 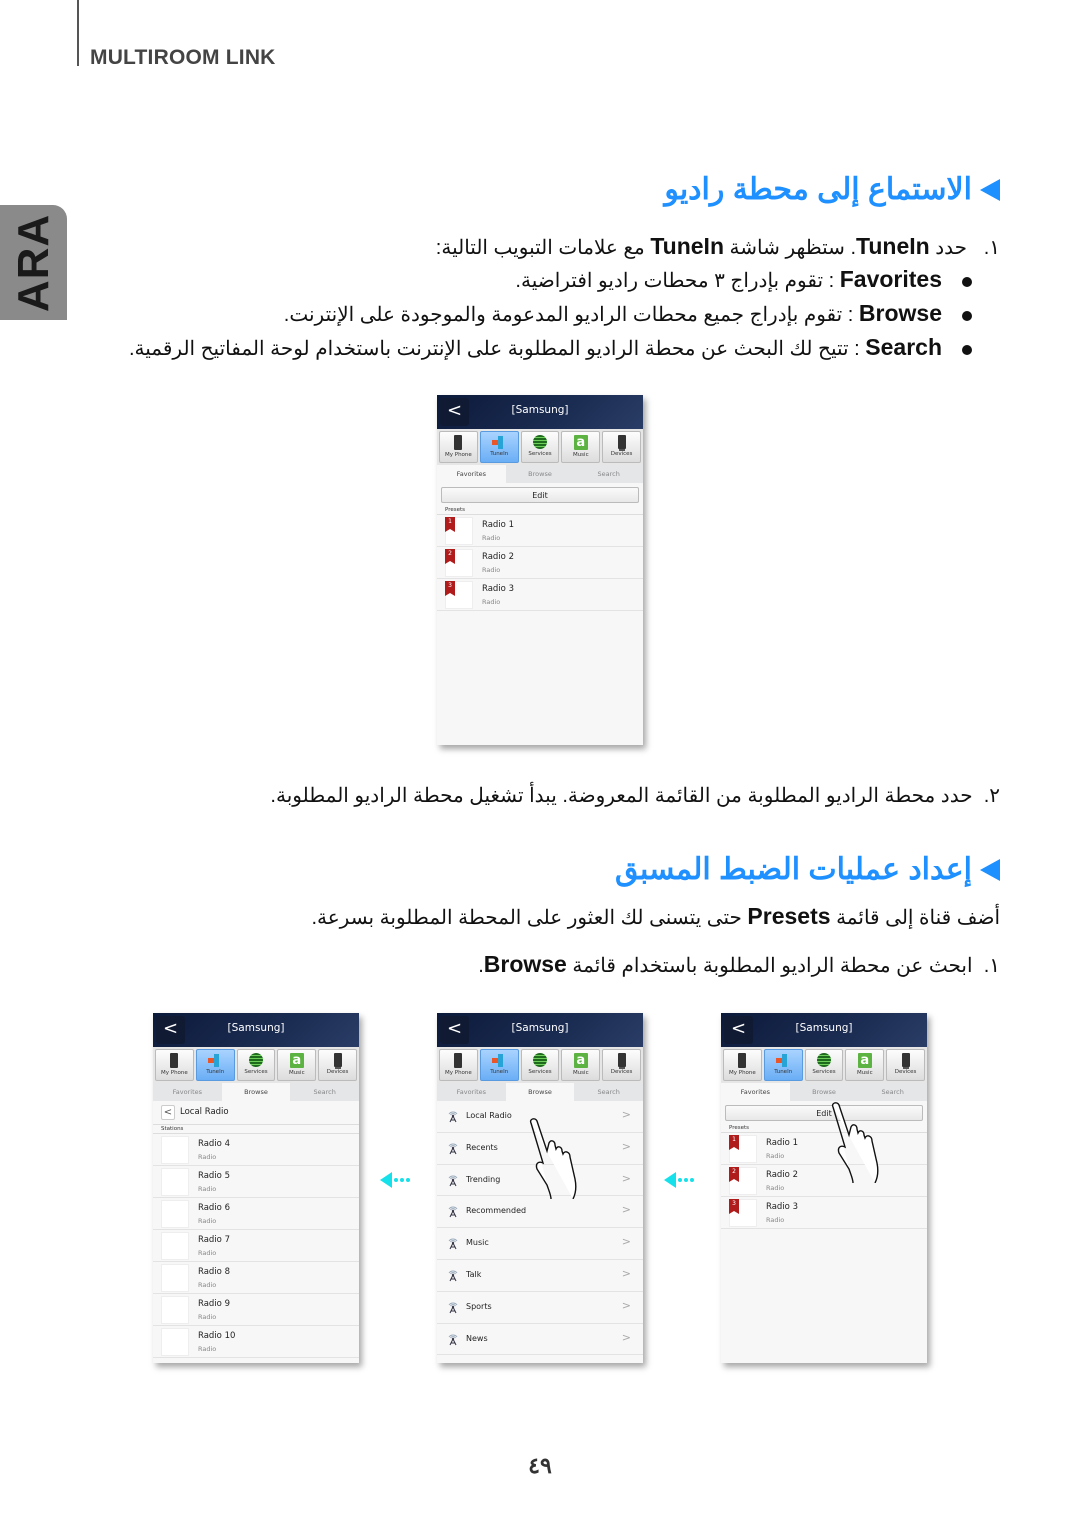 I want to click on category-label: Music, so click(x=477, y=1243).